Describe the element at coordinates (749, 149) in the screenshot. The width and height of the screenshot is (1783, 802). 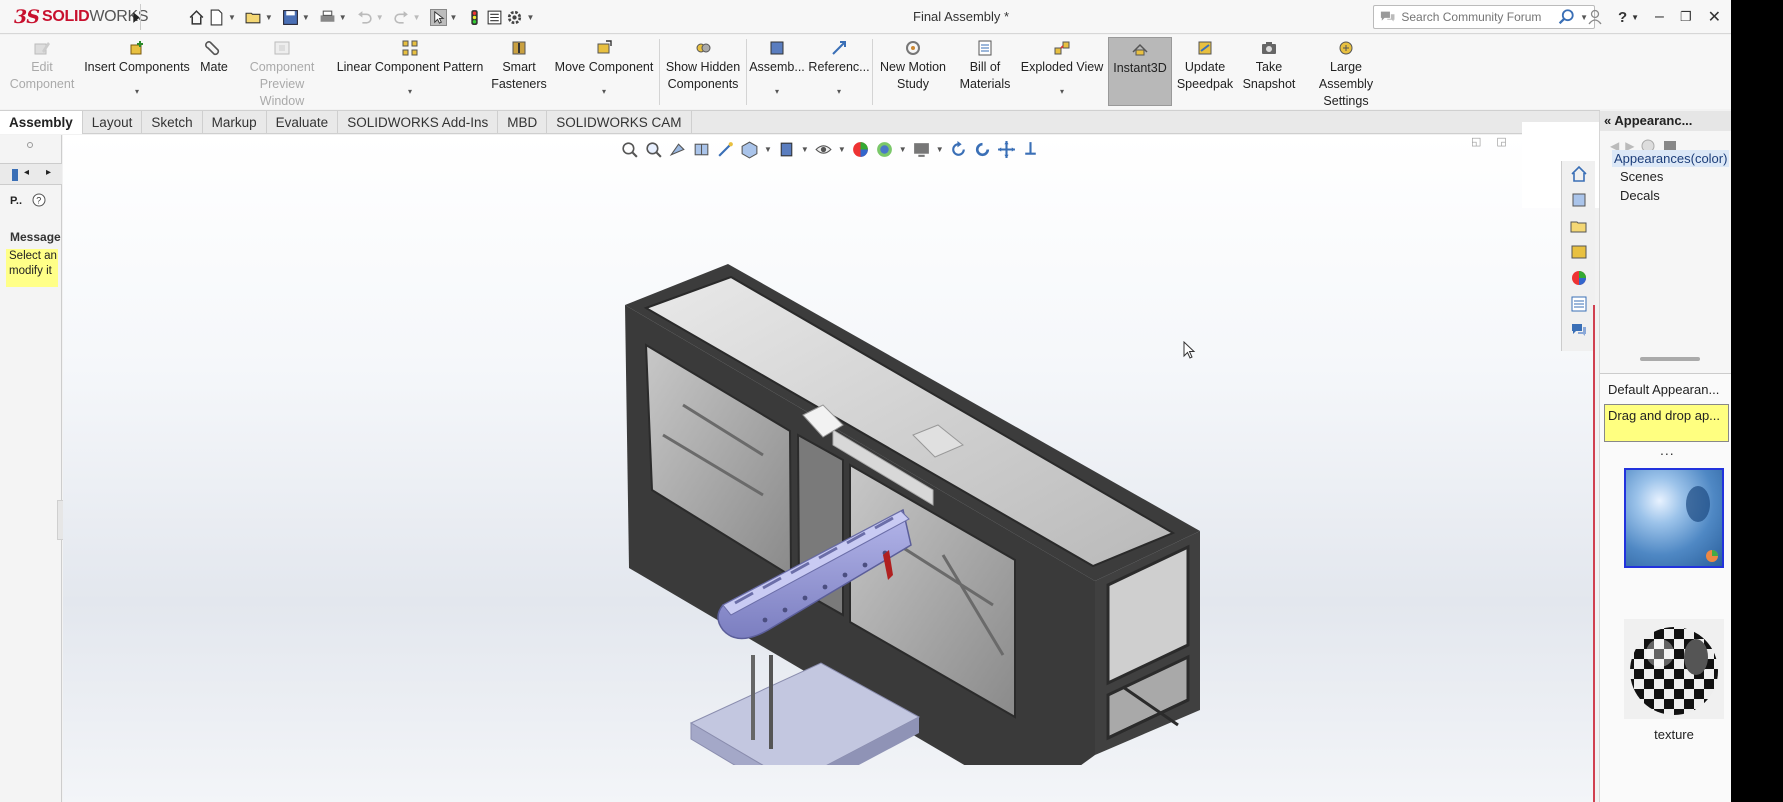
I see `view-orientation-icon` at that location.